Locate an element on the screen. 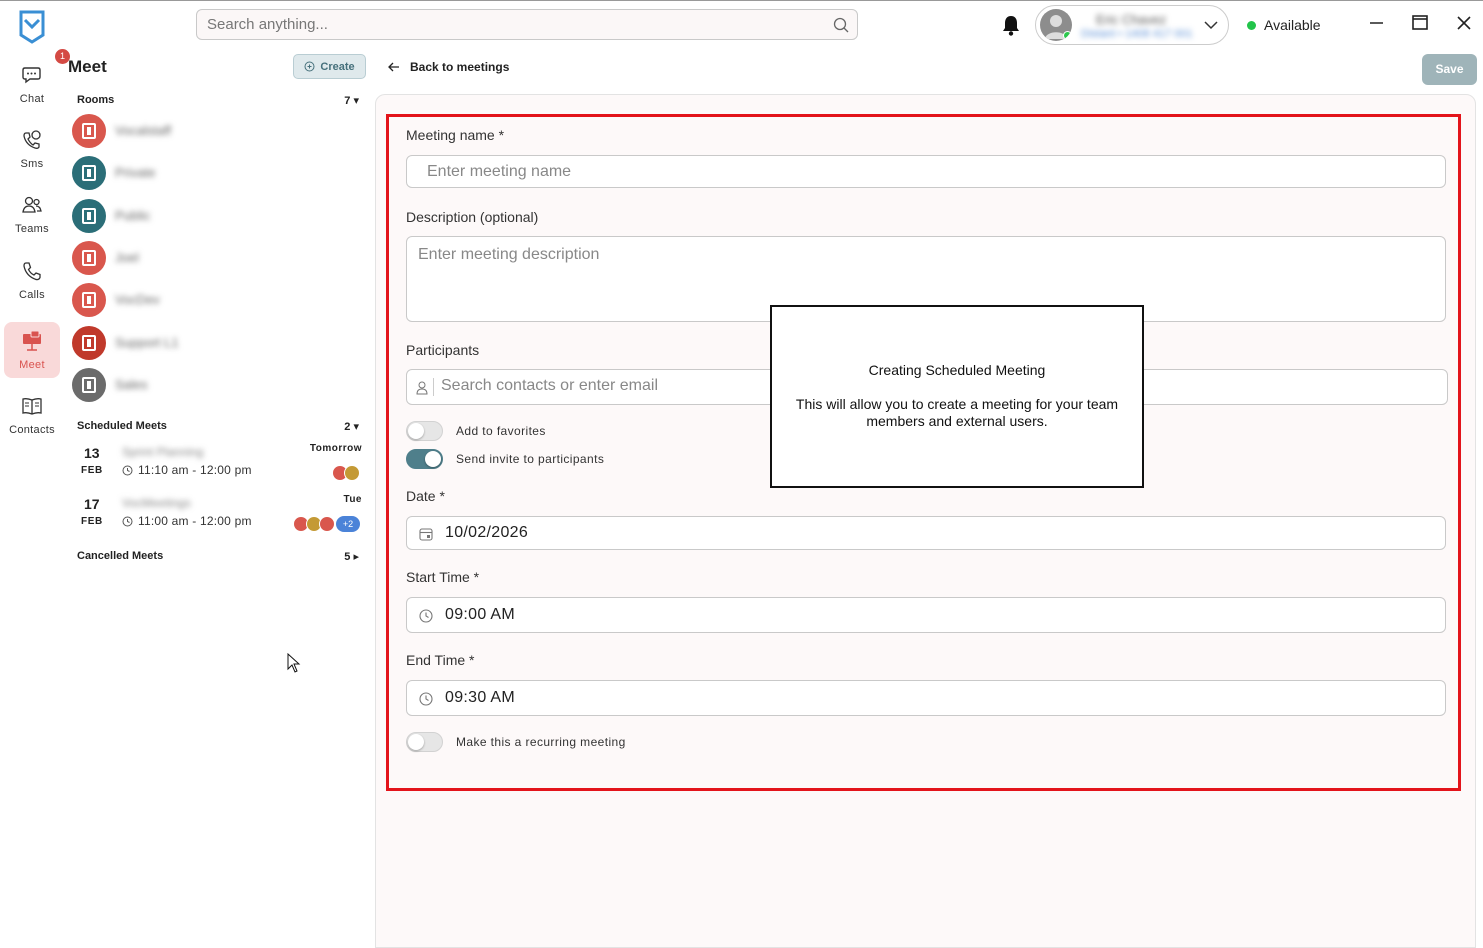  person-icon is located at coordinates (422, 388).